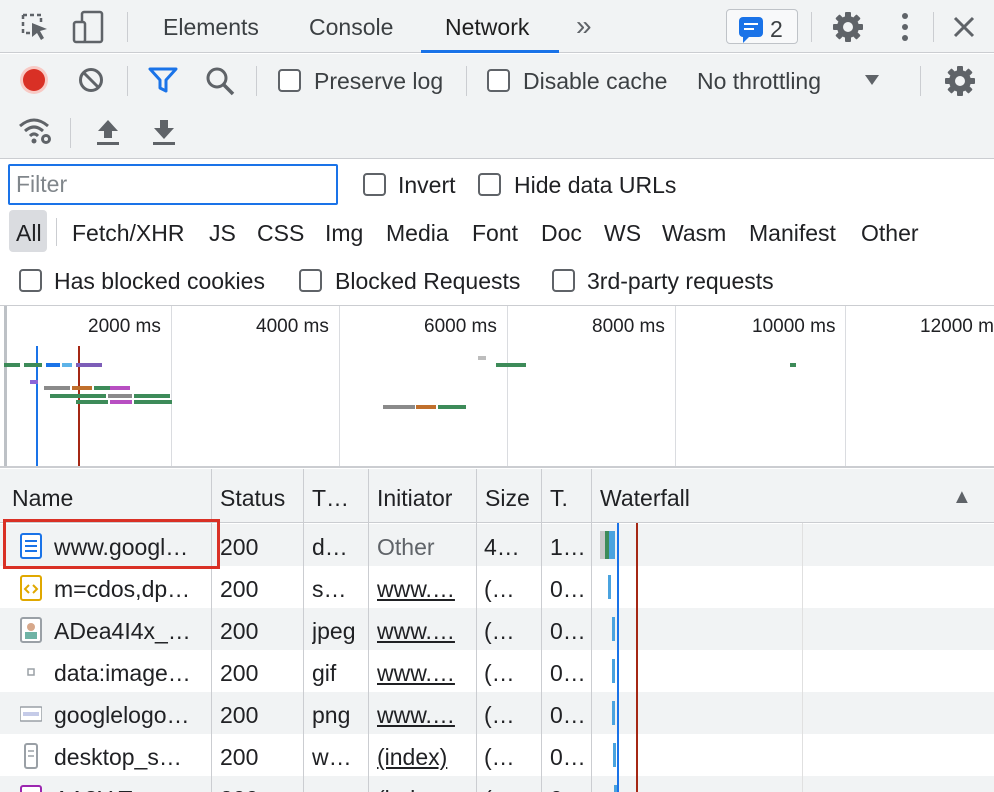 This screenshot has width=994, height=792. I want to click on active-tab-indicator, so click(490, 51).